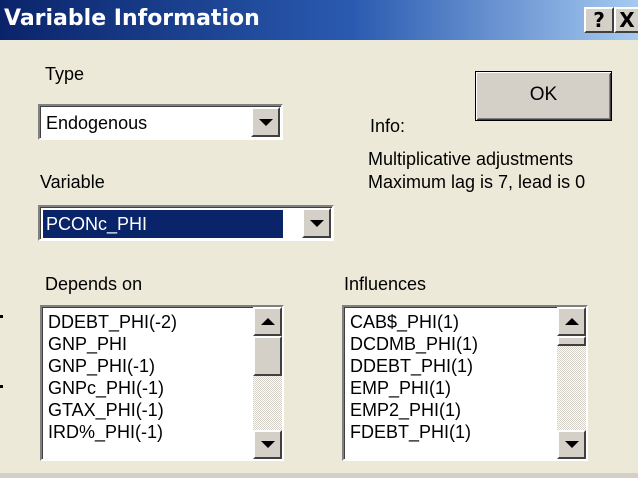 This screenshot has width=638, height=478. Describe the element at coordinates (94, 284) in the screenshot. I see `depends-on-label: Depends on` at that location.